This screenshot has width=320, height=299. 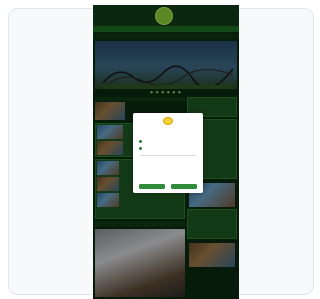 I want to click on consent-logo, so click(x=168, y=121).